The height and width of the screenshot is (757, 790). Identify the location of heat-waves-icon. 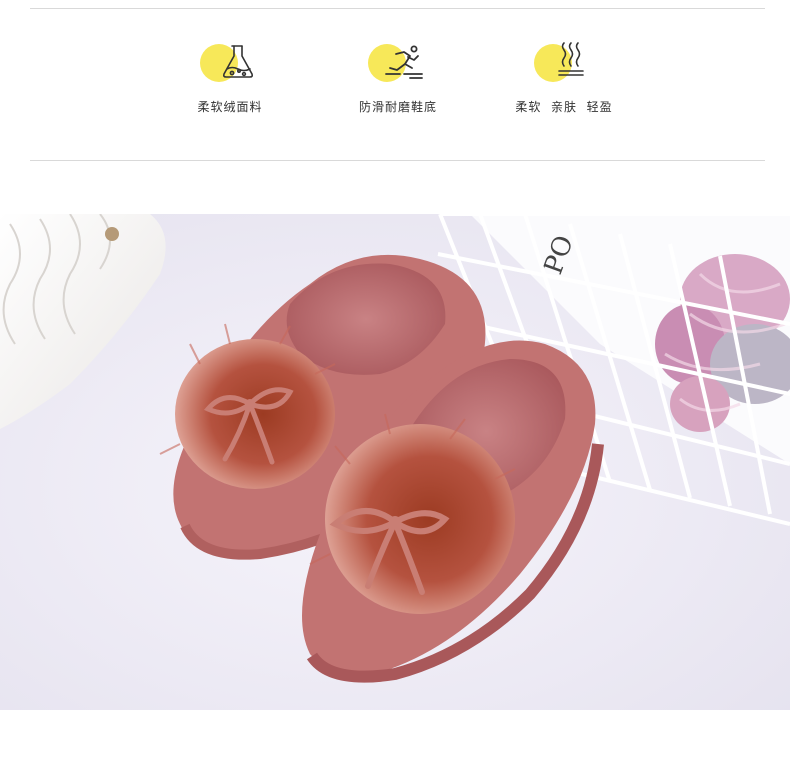
(564, 62).